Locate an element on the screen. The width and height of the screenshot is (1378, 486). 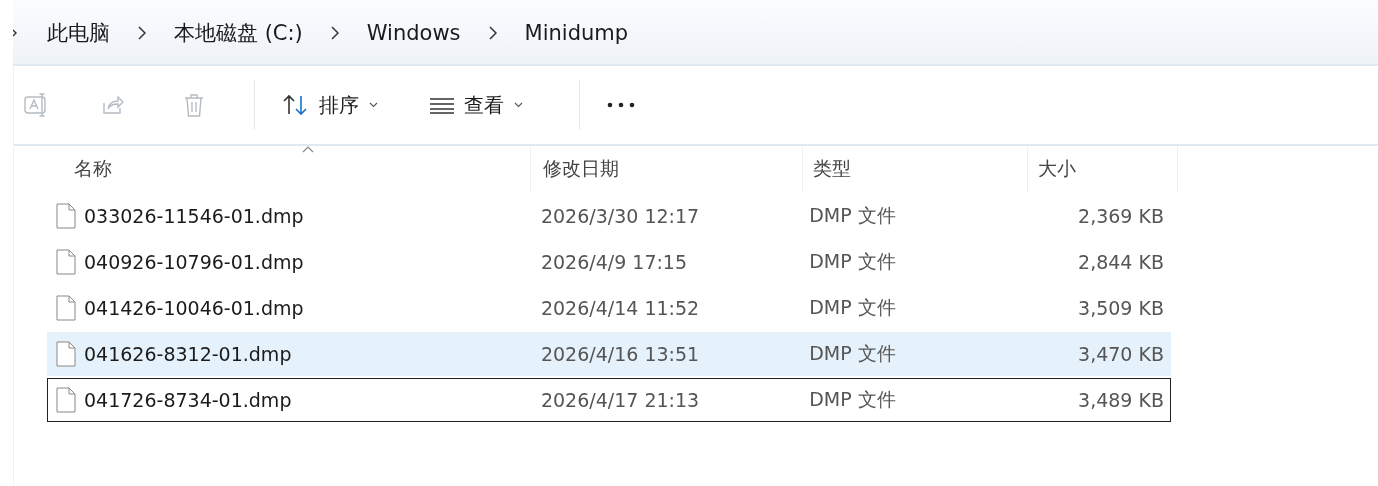
file-size: 3,489 KB is located at coordinates (1121, 400).